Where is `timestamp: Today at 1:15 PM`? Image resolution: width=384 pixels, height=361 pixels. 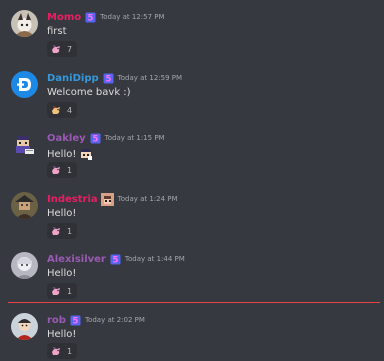
timestamp: Today at 1:15 PM is located at coordinates (134, 138).